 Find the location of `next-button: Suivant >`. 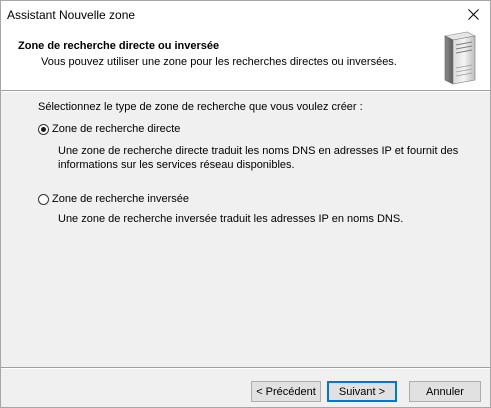

next-button: Suivant > is located at coordinates (362, 391).